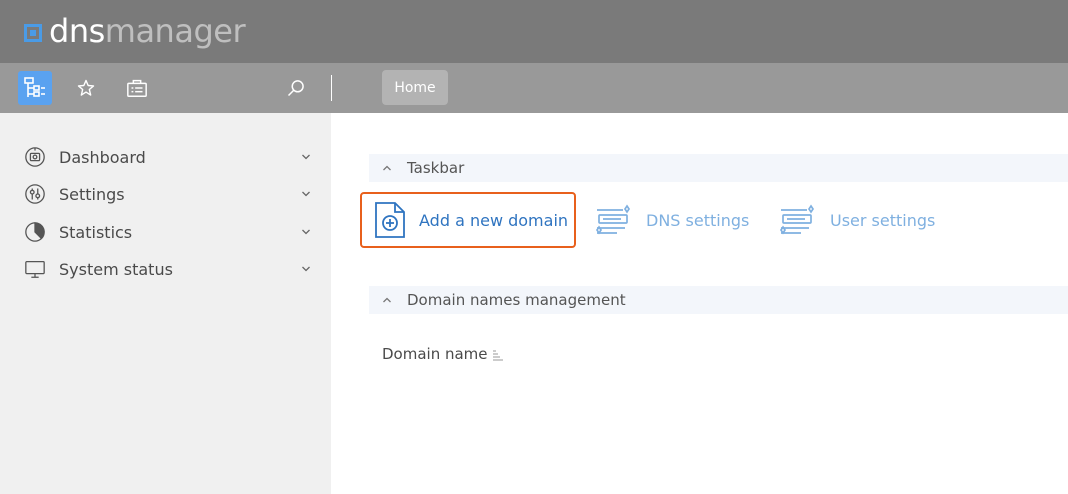 This screenshot has width=1068, height=494. What do you see at coordinates (35, 269) in the screenshot?
I see `monitor-icon` at bounding box center [35, 269].